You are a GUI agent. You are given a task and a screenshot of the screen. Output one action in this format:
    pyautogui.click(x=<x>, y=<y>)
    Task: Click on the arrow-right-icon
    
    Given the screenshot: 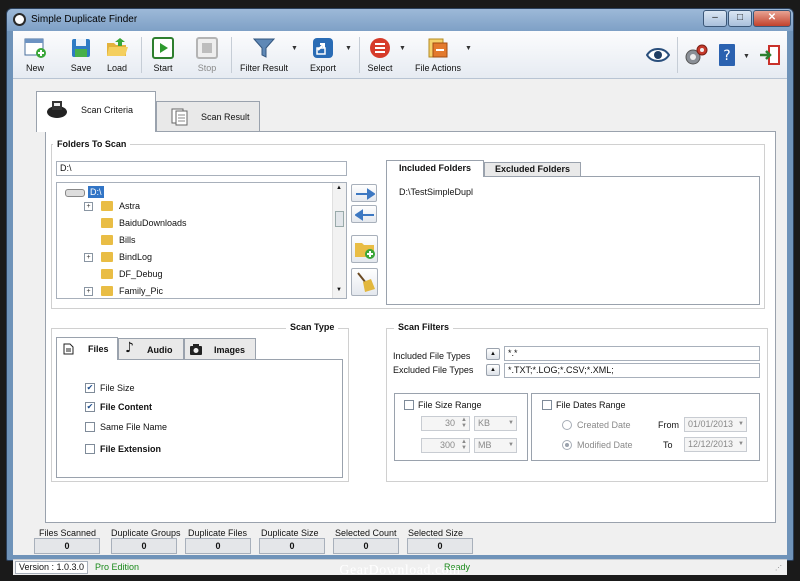 What is the action you would take?
    pyautogui.click(x=365, y=194)
    